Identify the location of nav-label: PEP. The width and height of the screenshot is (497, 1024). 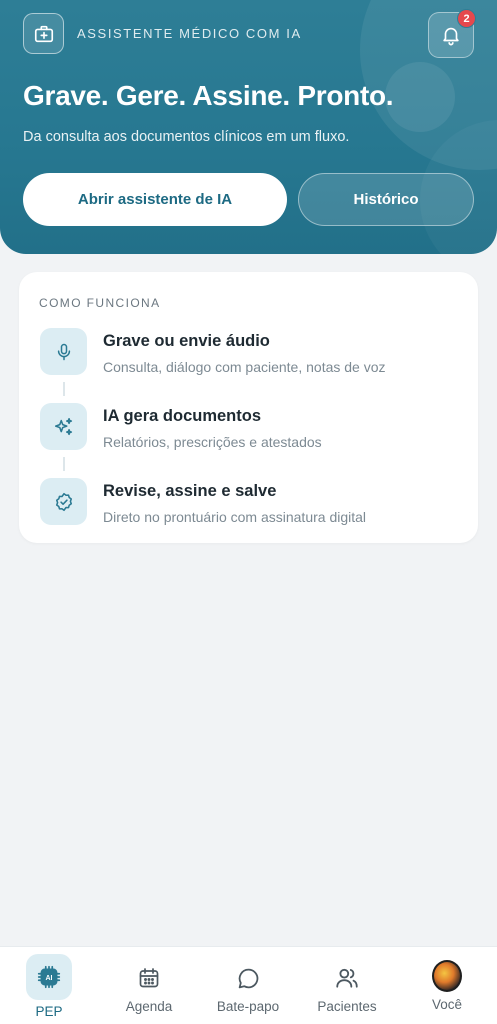
(49, 1011).